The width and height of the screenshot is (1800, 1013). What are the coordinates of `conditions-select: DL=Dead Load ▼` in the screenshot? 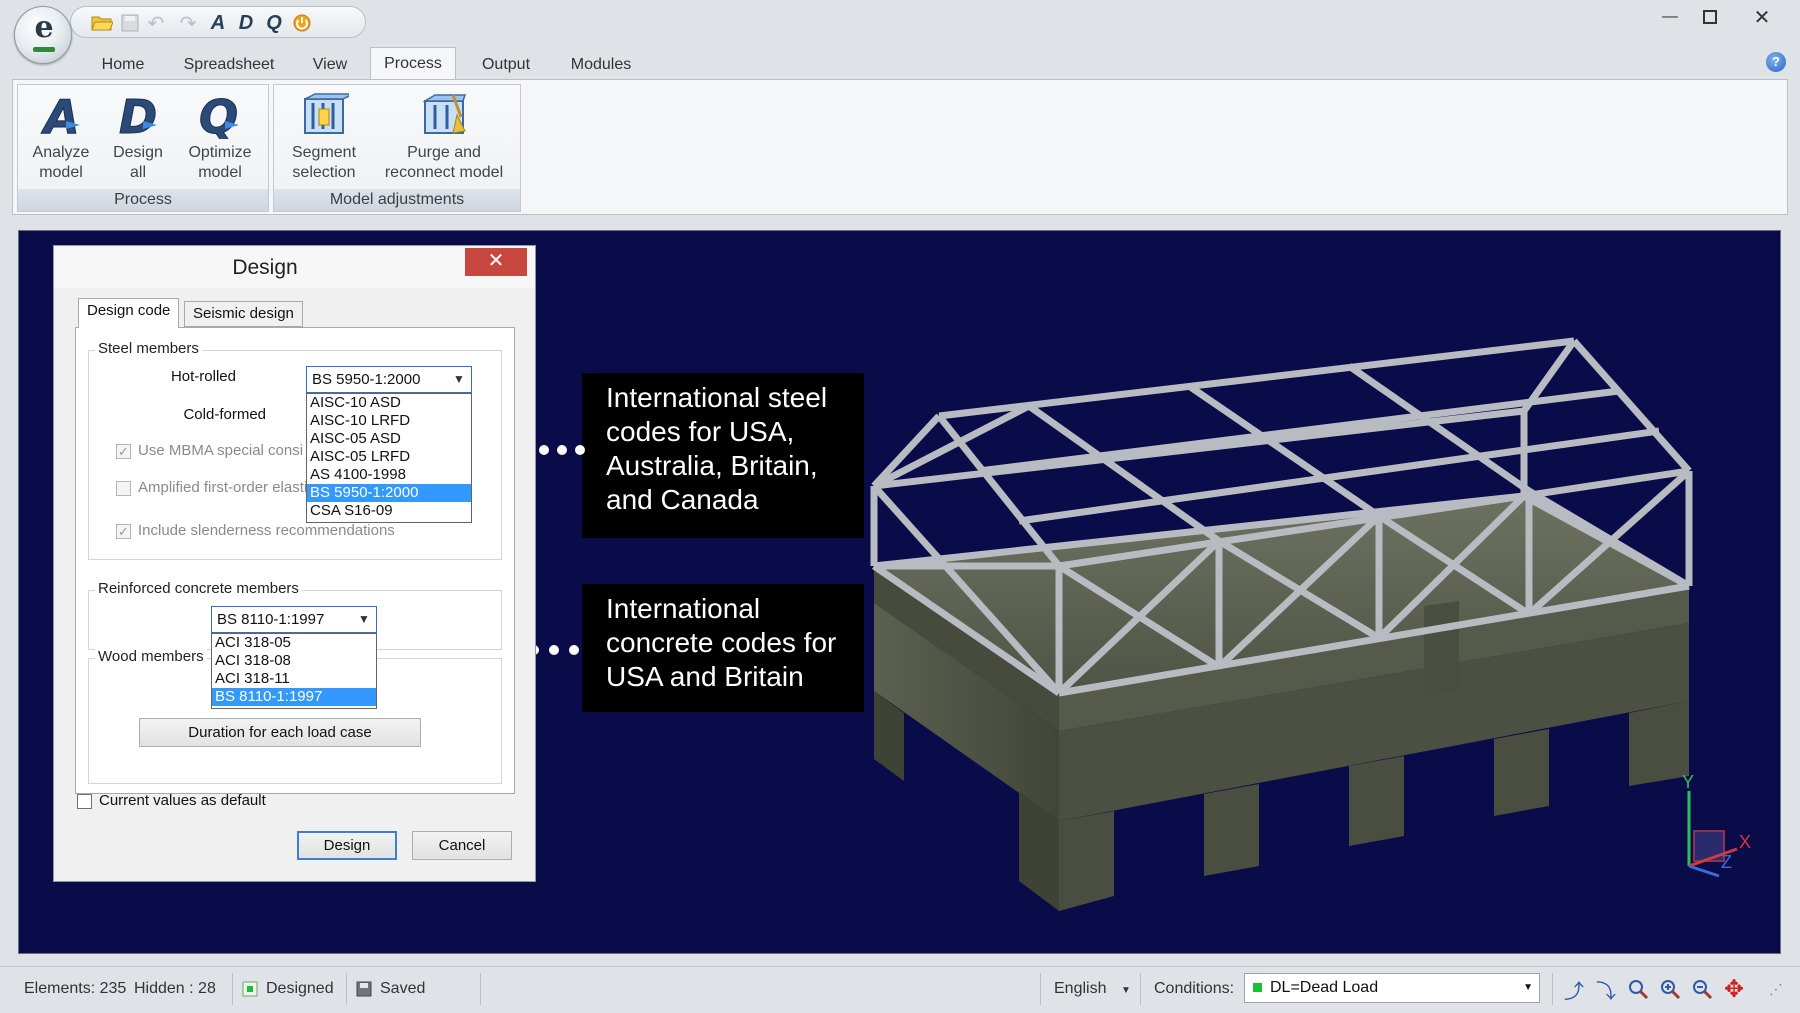 It's located at (1392, 988).